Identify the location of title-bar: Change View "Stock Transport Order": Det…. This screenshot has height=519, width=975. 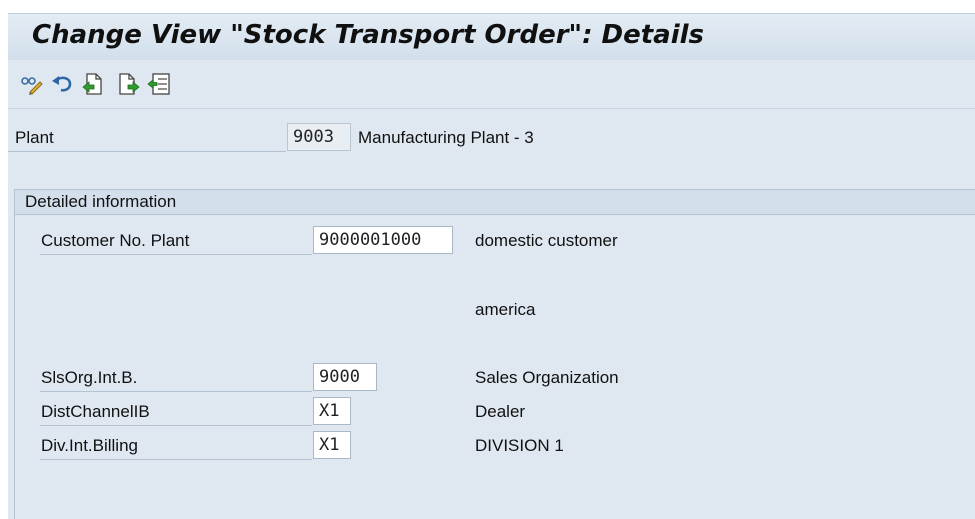
(491, 37).